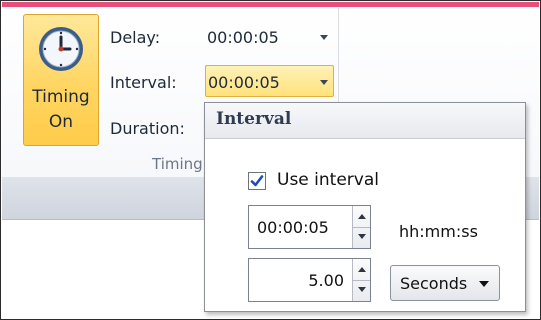 The width and height of the screenshot is (541, 320). I want to click on timing-label-line2: On, so click(61, 122).